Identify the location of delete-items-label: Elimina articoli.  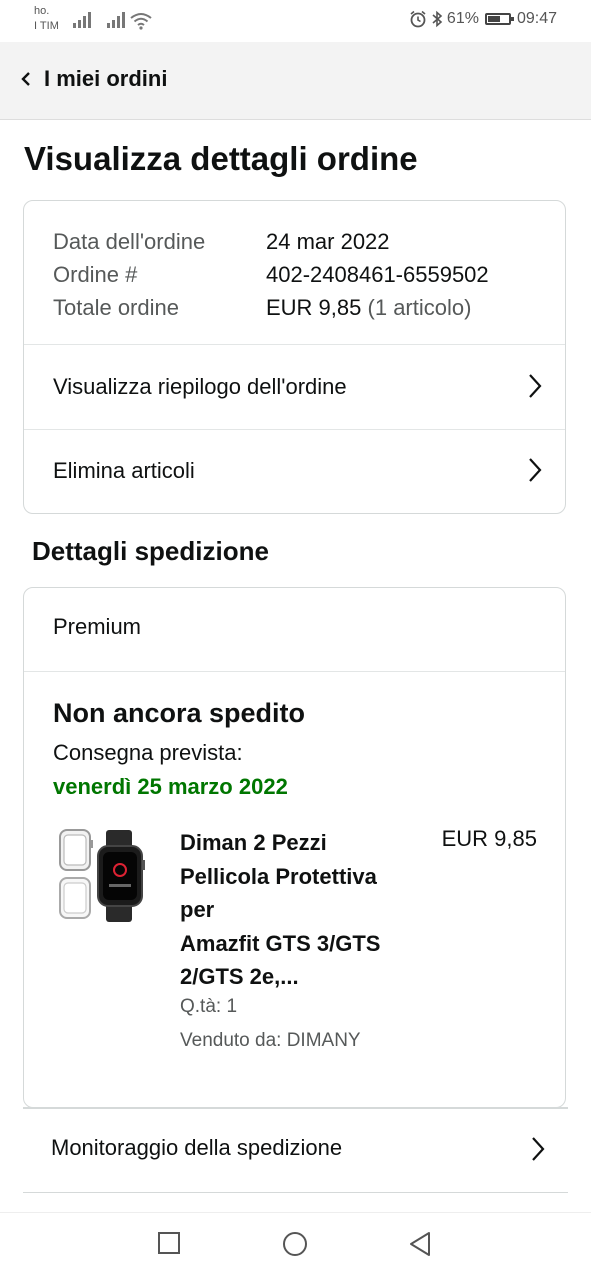
(124, 470).